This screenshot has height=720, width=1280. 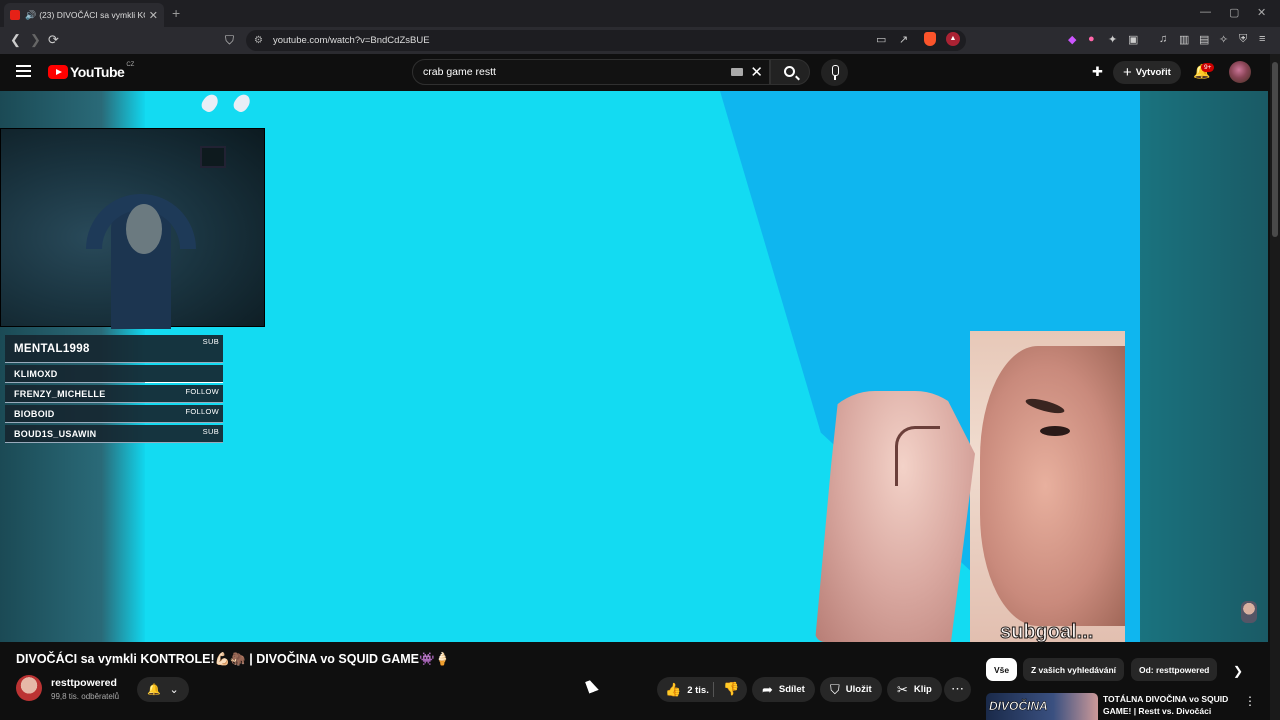 What do you see at coordinates (114, 434) in the screenshot?
I see `sub-row: BOUD1S_USAWIN SUB` at bounding box center [114, 434].